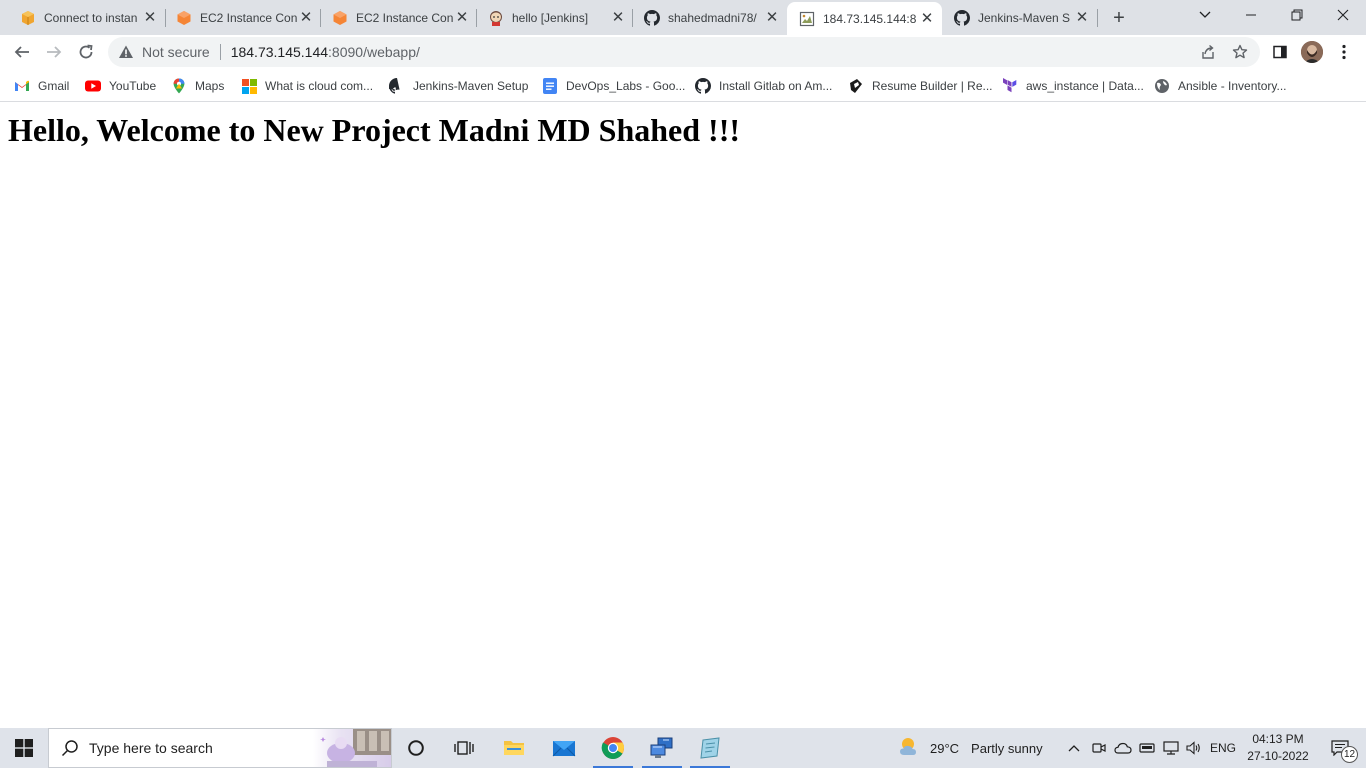 This screenshot has width=1366, height=768. Describe the element at coordinates (1208, 52) in the screenshot. I see `share-button` at that location.